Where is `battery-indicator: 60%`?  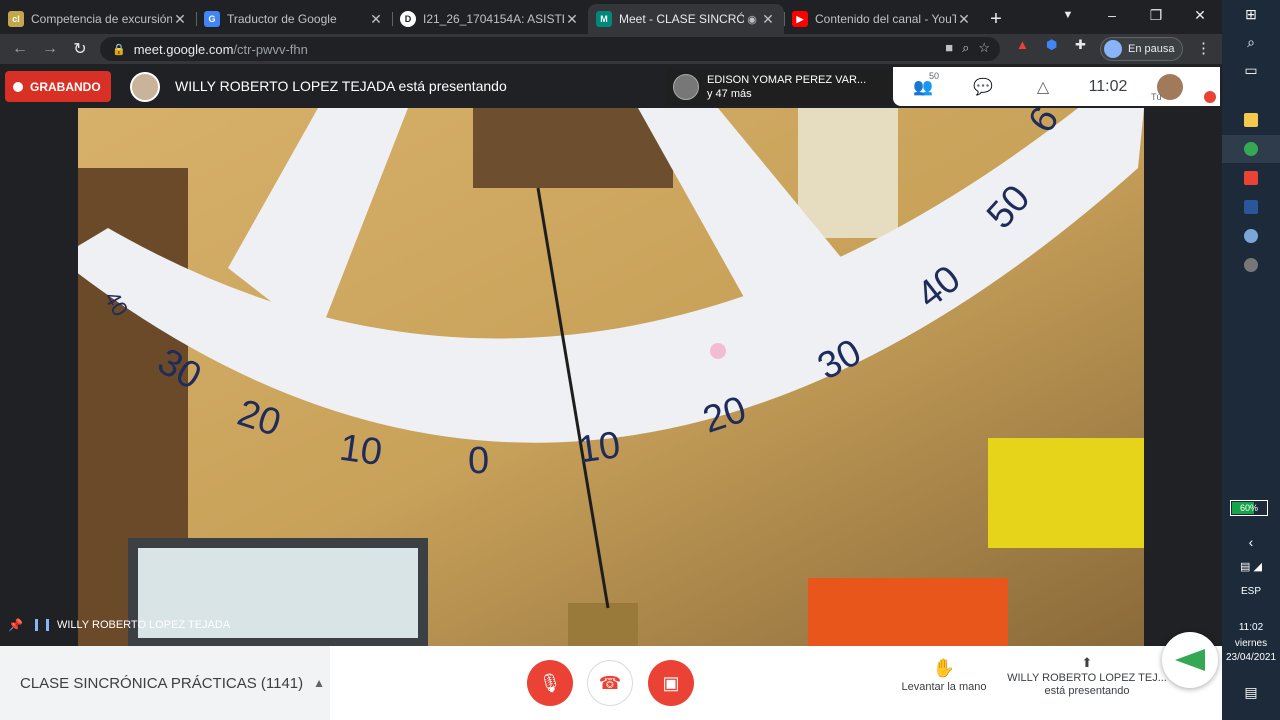
battery-indicator: 60% is located at coordinates (1249, 508).